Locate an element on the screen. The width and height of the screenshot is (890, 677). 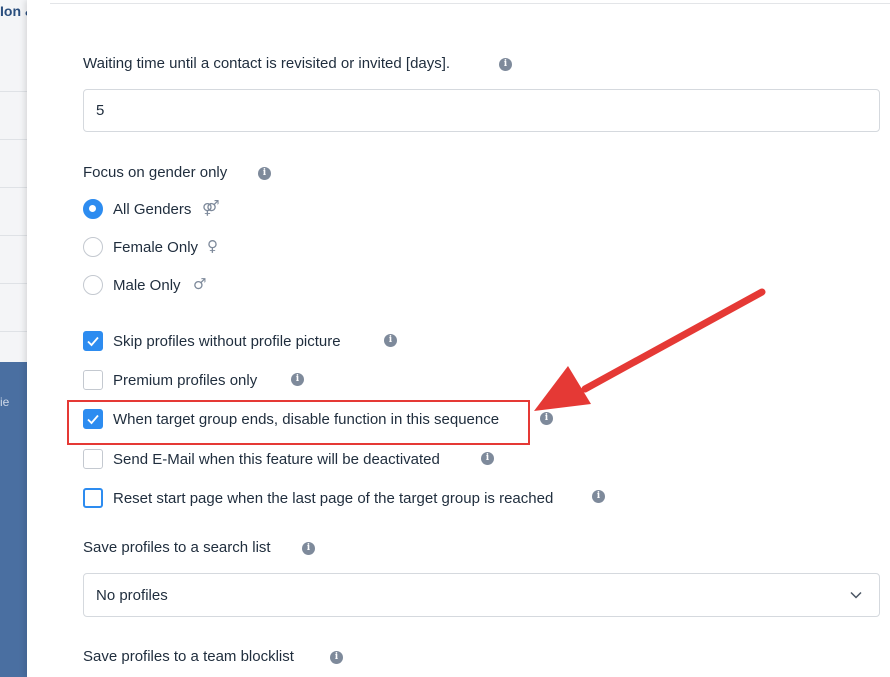
background-page: Ion & ie is located at coordinates (13, 338).